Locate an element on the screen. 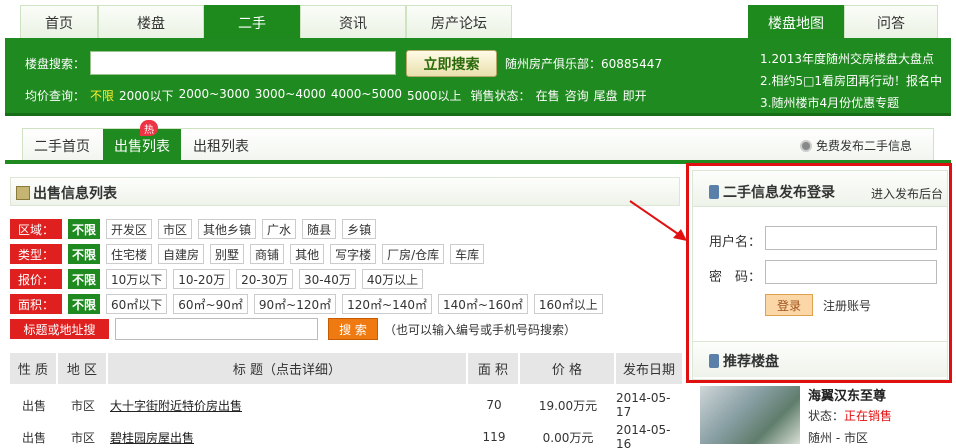 The width and height of the screenshot is (956, 448). sales-option: 咨询 is located at coordinates (577, 95).